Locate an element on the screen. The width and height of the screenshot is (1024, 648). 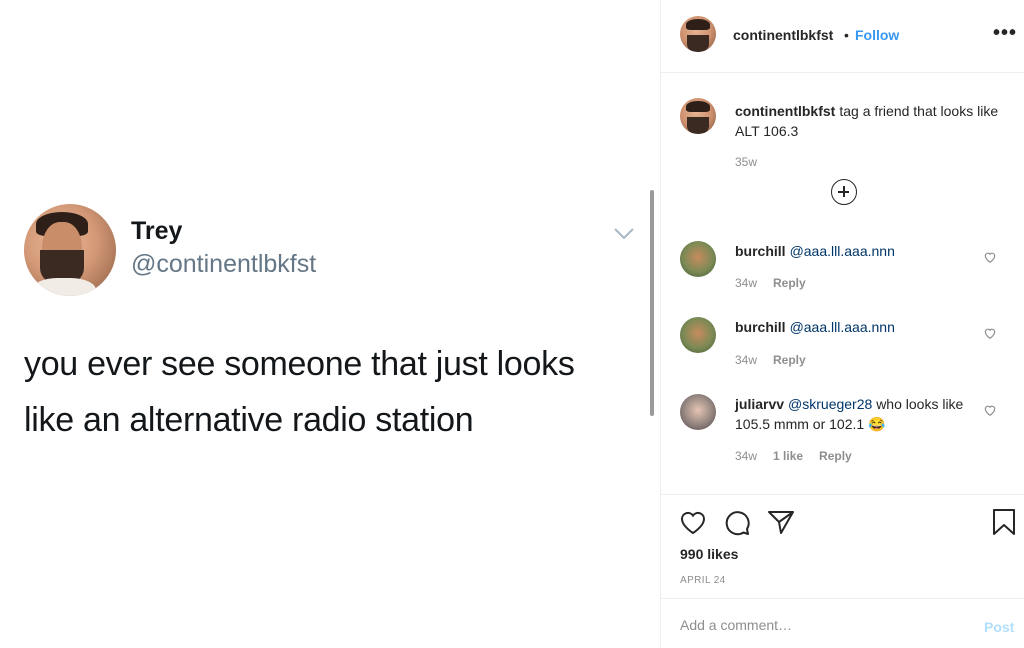
comment-meta: 34w 1 like Reply is located at coordinates (801, 456).